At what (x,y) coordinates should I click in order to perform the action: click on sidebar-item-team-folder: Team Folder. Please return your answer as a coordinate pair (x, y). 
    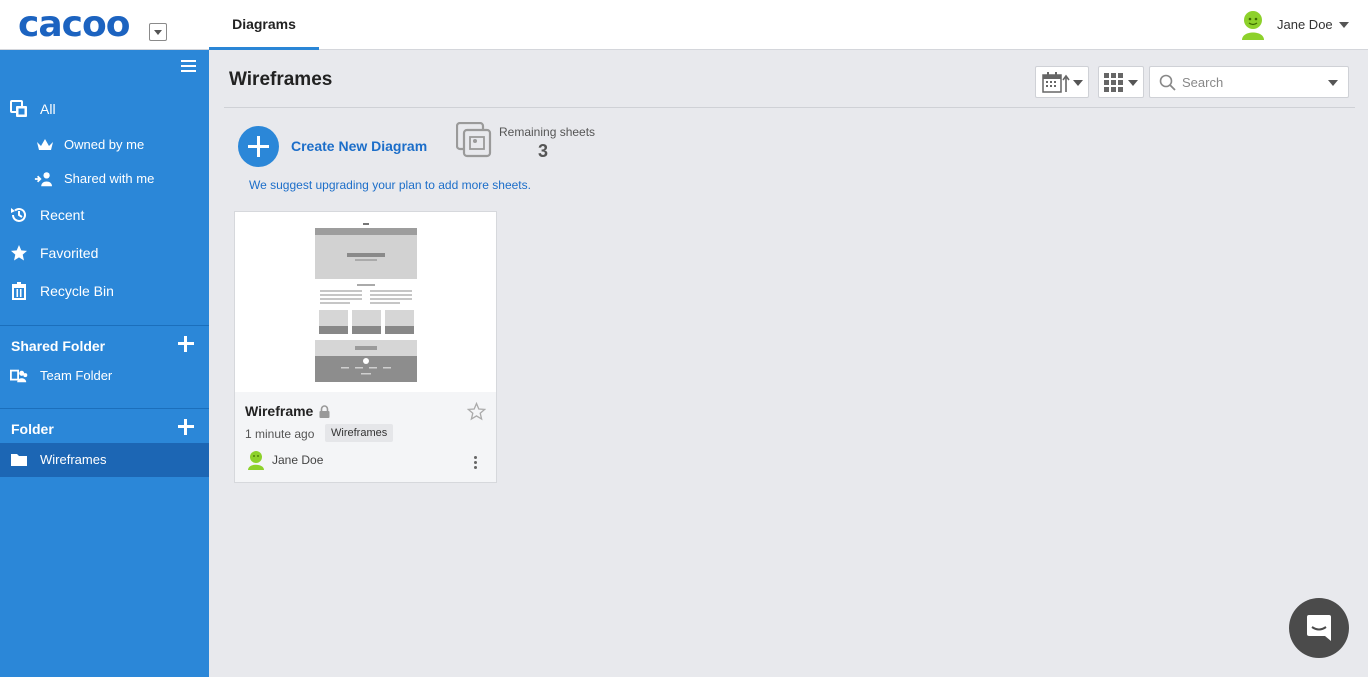
    Looking at the image, I should click on (104, 376).